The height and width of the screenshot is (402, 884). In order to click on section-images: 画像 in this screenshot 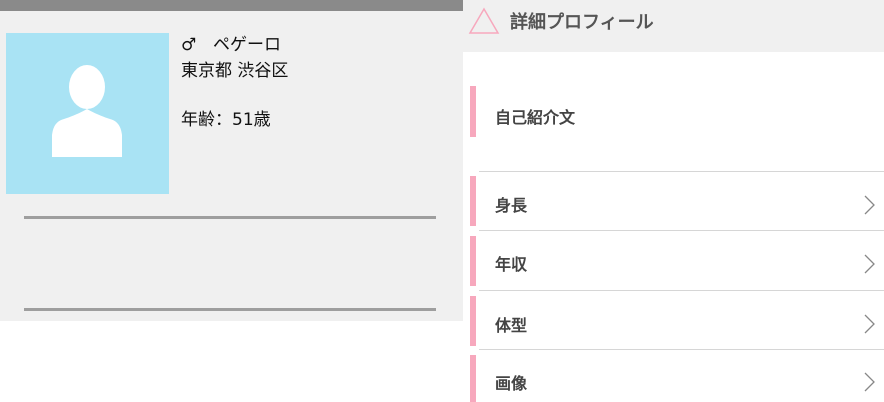, I will do `click(511, 382)`.